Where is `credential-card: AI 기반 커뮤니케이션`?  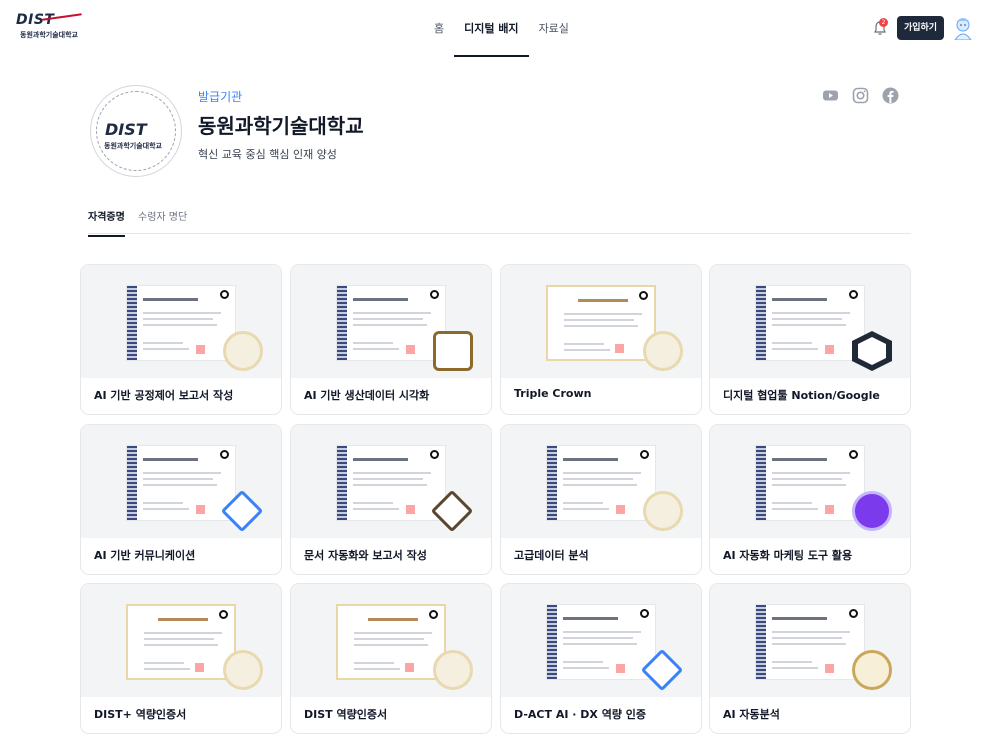 credential-card: AI 기반 커뮤니케이션 is located at coordinates (181, 499).